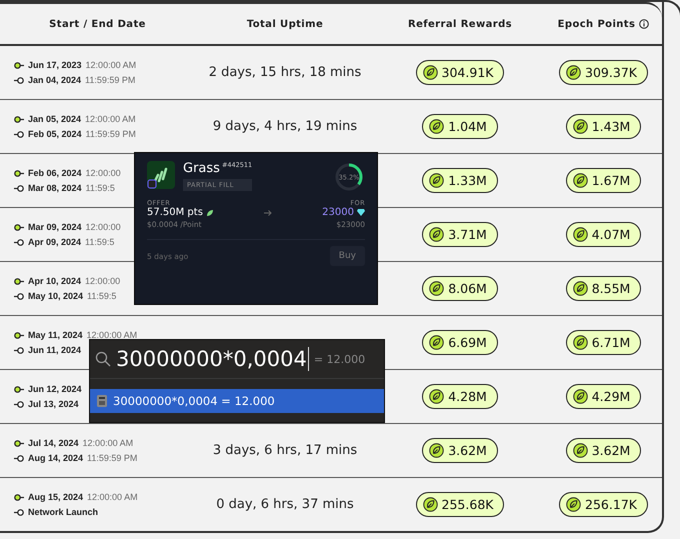  Describe the element at coordinates (103, 359) in the screenshot. I see `search-icon` at that location.